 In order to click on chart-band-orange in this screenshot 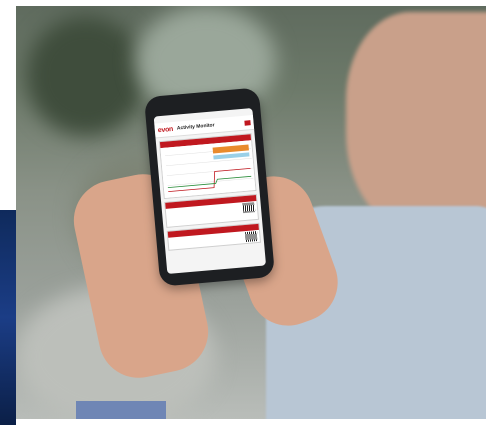, I will do `click(230, 149)`.